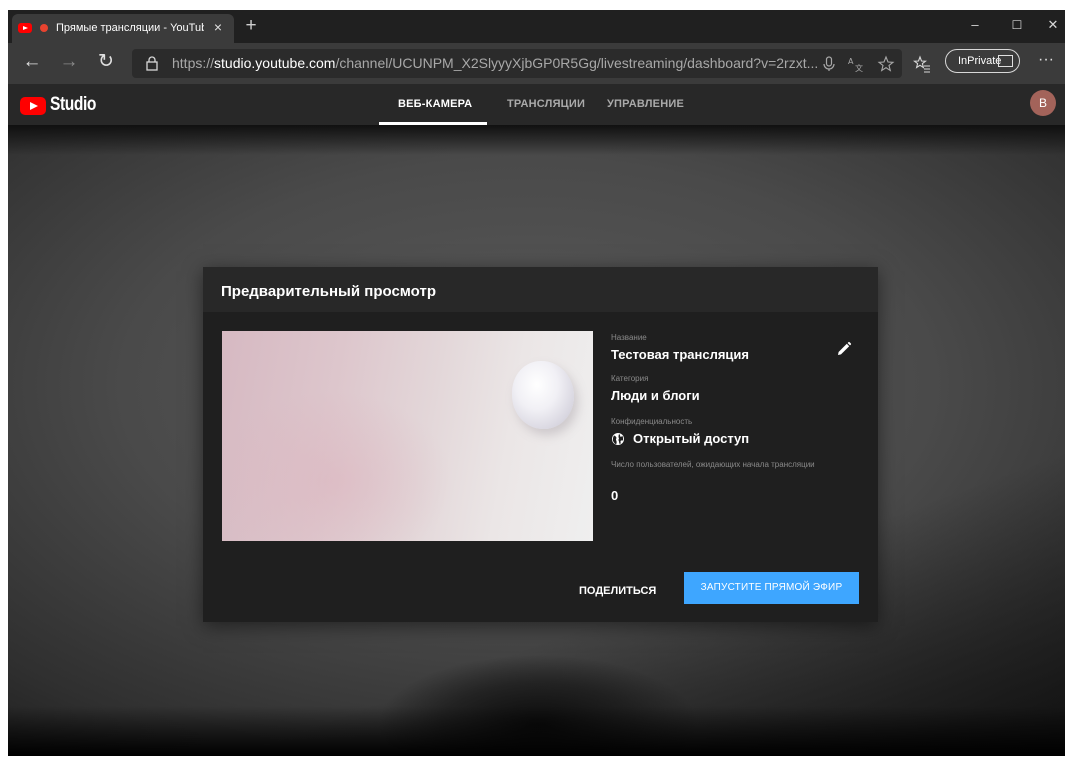 The height and width of the screenshot is (758, 1065). Describe the element at coordinates (1051, 25) in the screenshot. I see `close-window-button: ✕` at that location.